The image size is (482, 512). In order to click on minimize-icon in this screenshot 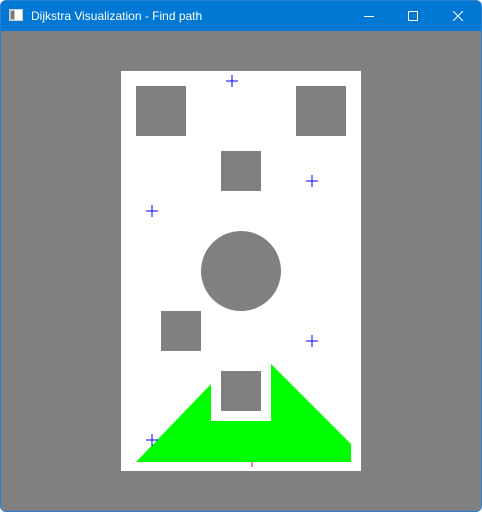, I will do `click(369, 16)`.